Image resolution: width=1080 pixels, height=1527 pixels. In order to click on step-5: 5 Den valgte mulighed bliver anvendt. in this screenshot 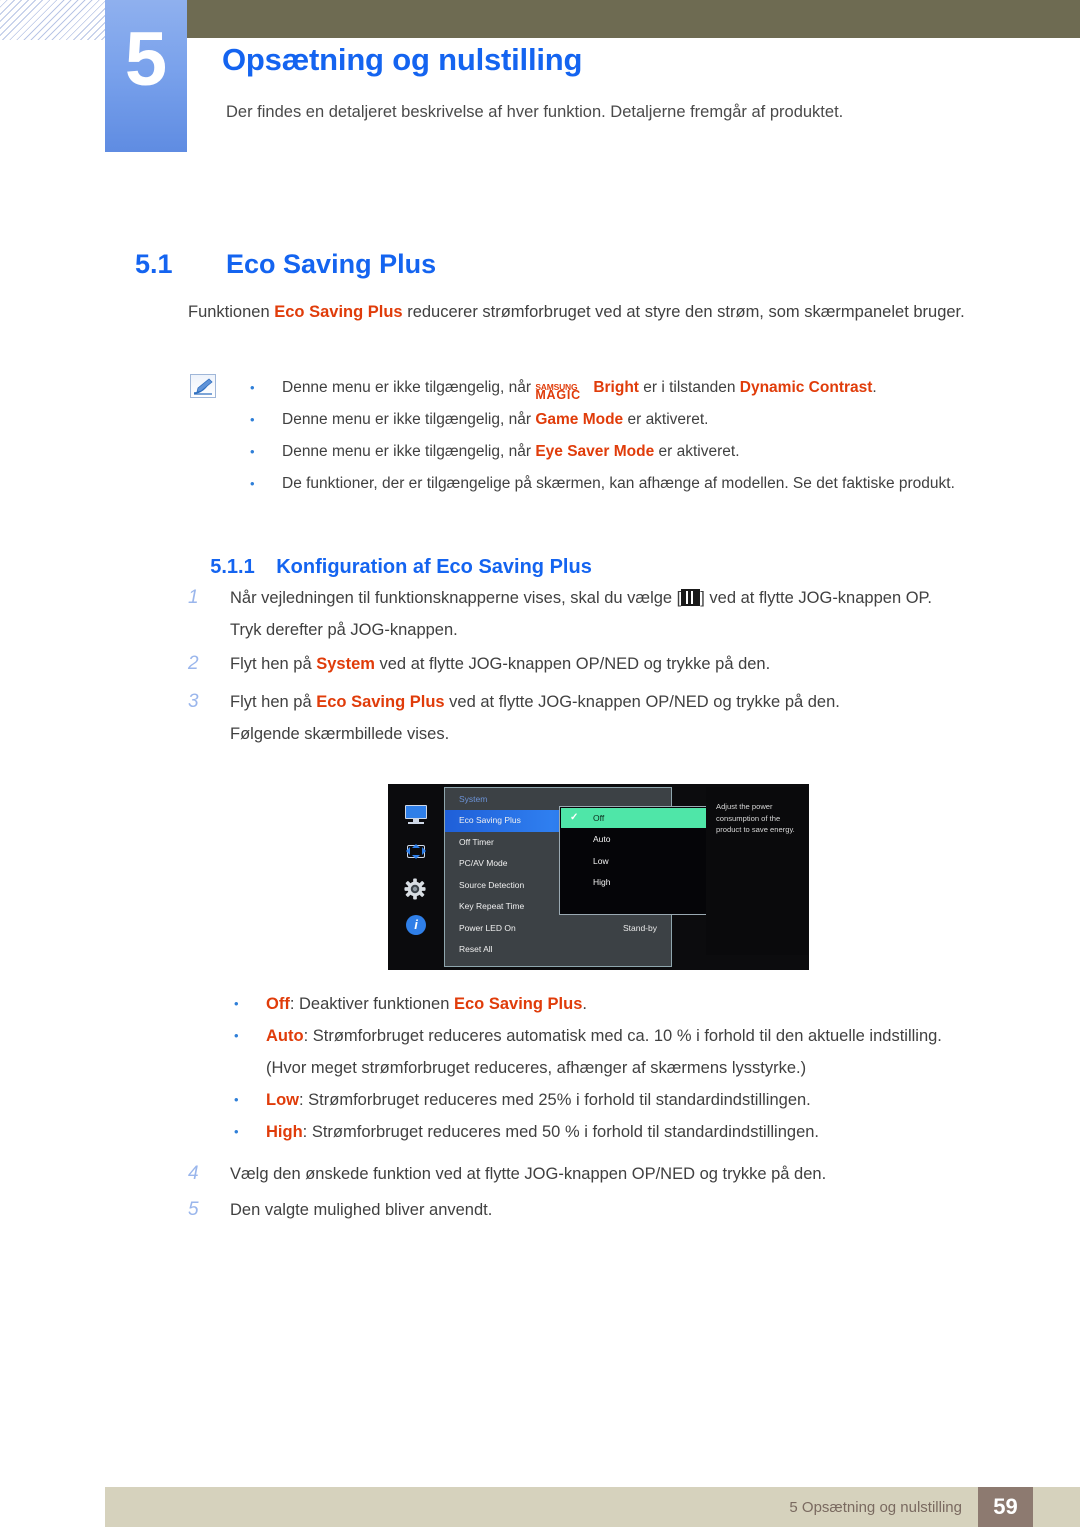, I will do `click(608, 1210)`.